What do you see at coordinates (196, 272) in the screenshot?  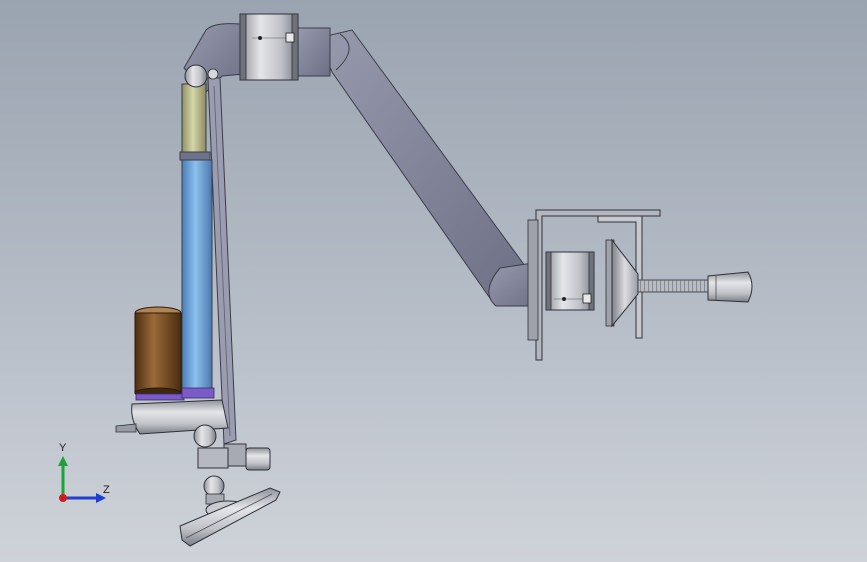 I see `blue-cylinder` at bounding box center [196, 272].